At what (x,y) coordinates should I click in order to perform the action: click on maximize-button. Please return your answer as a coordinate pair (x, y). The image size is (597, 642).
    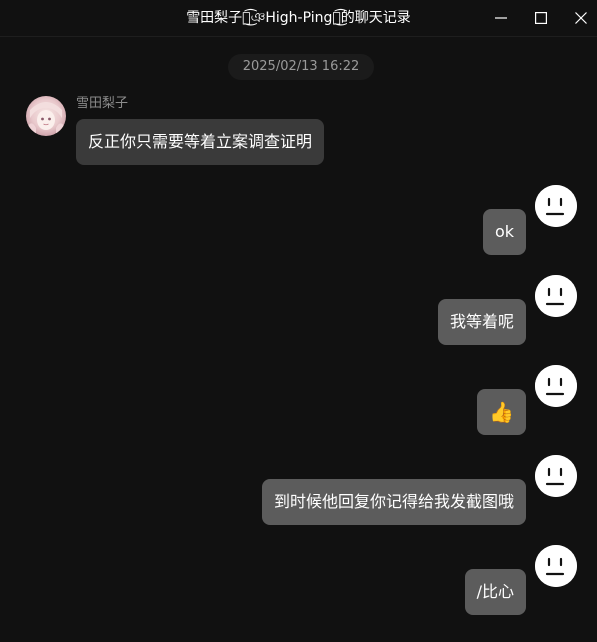
    Looking at the image, I should click on (541, 18).